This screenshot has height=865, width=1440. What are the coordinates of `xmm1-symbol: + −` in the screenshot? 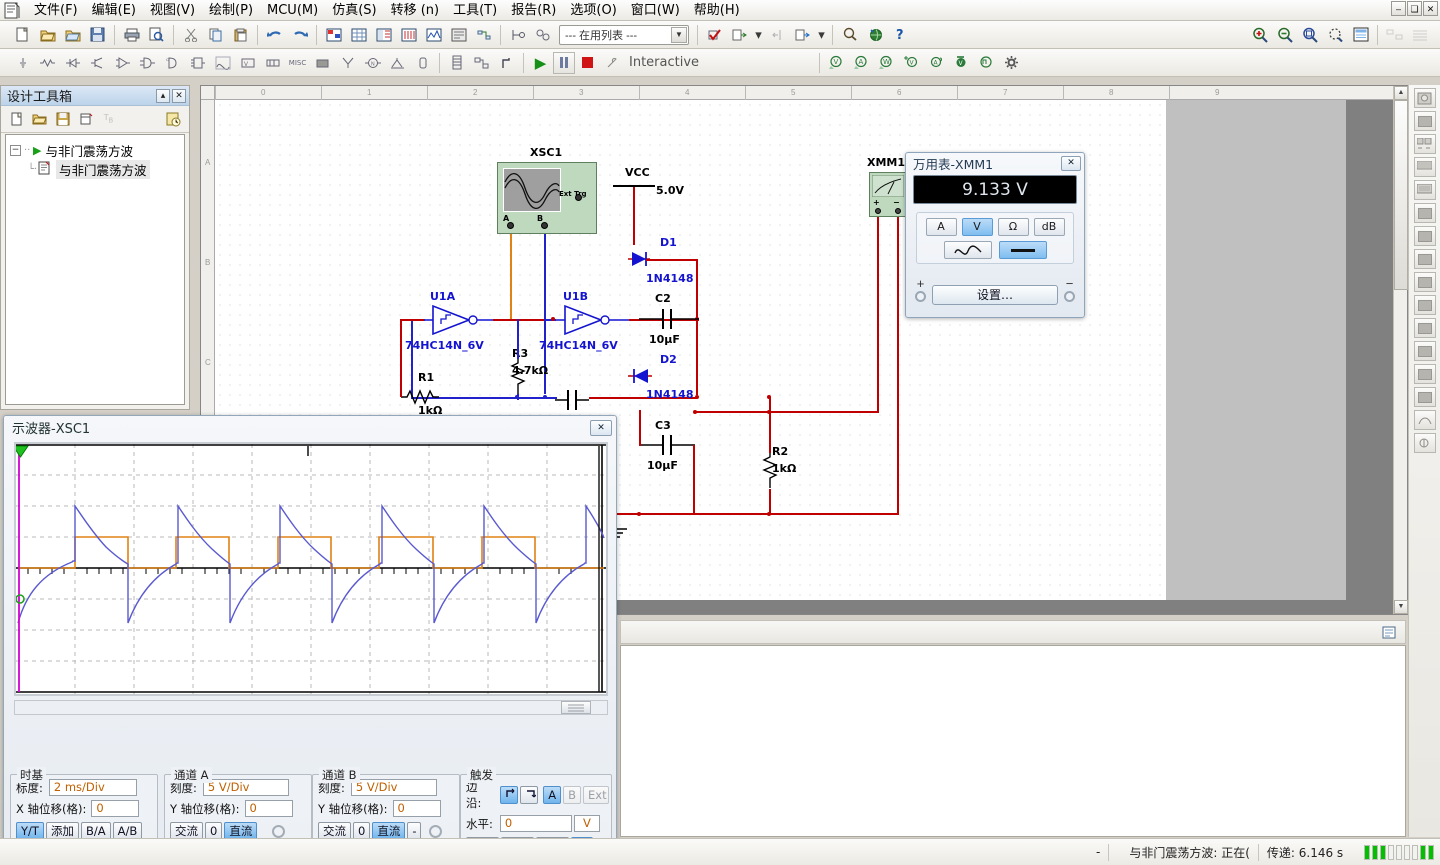 It's located at (888, 194).